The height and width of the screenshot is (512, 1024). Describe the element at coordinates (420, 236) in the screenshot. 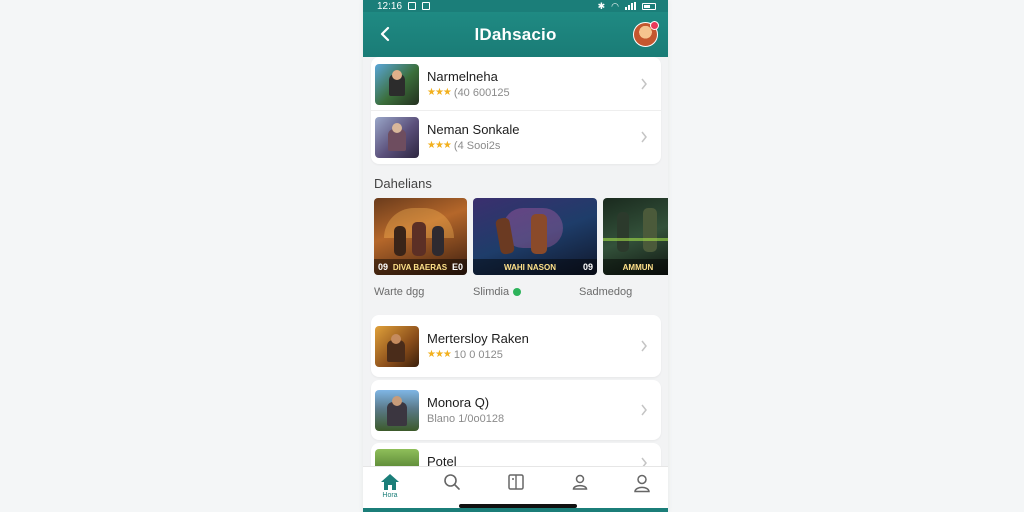

I see `carousel-tile: 09 DIVA BAERAS E0` at that location.